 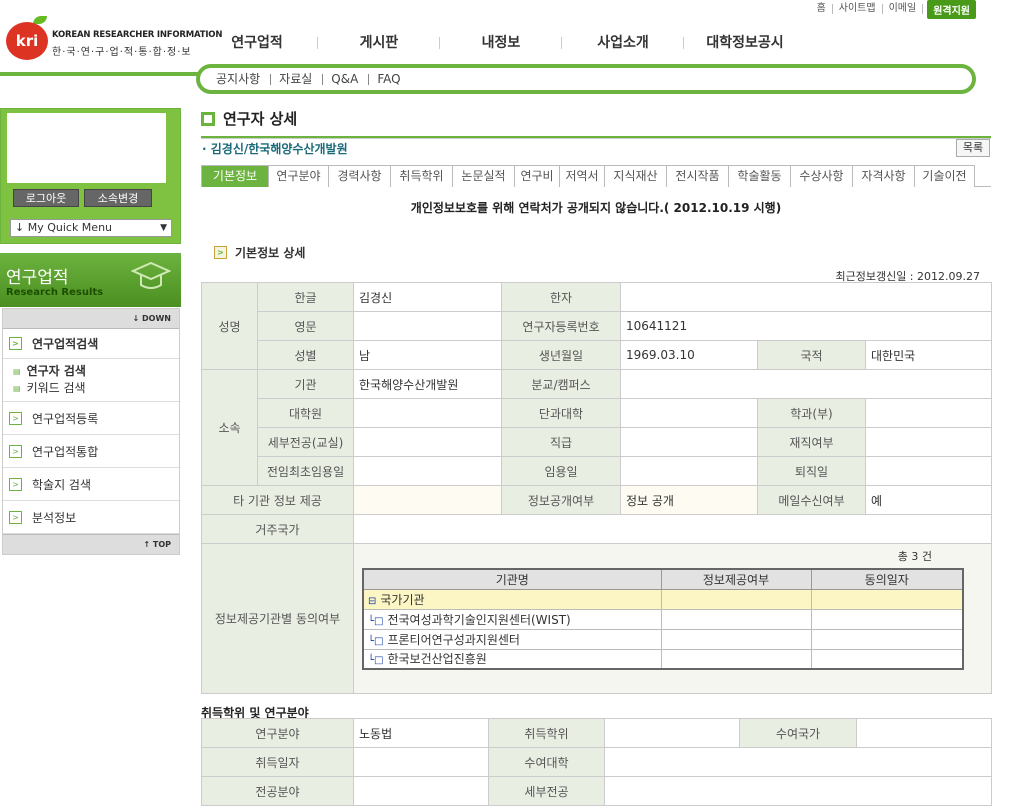 I want to click on tree-row: └□ 전국여성과학기술인지원센터(WIST), so click(x=512, y=619).